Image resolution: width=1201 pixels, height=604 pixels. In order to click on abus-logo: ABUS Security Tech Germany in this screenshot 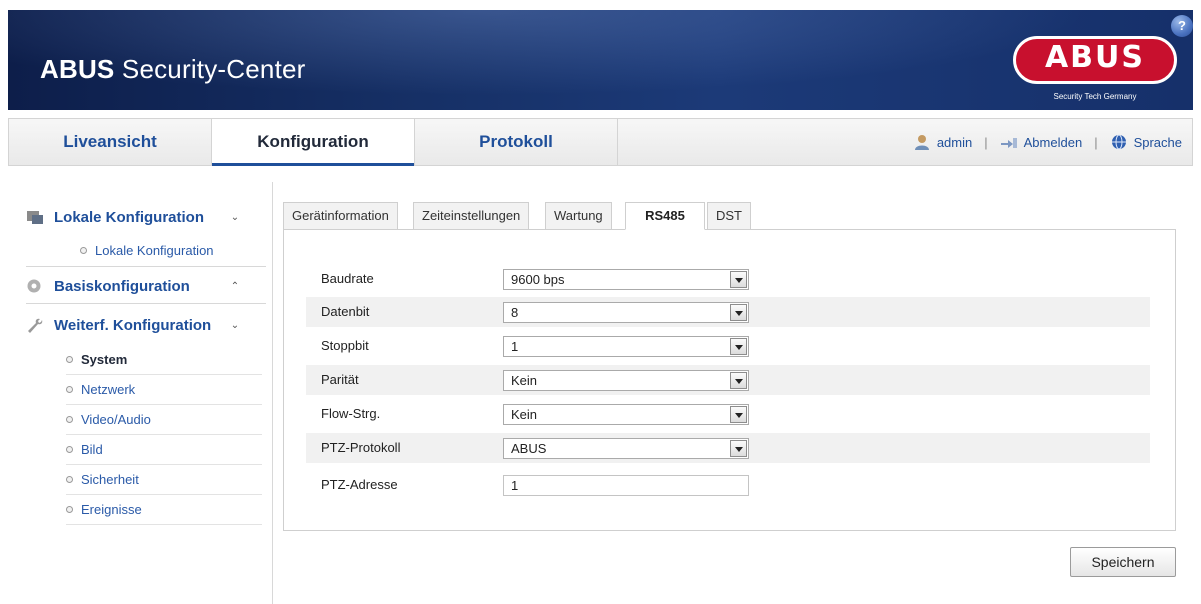, I will do `click(1095, 68)`.